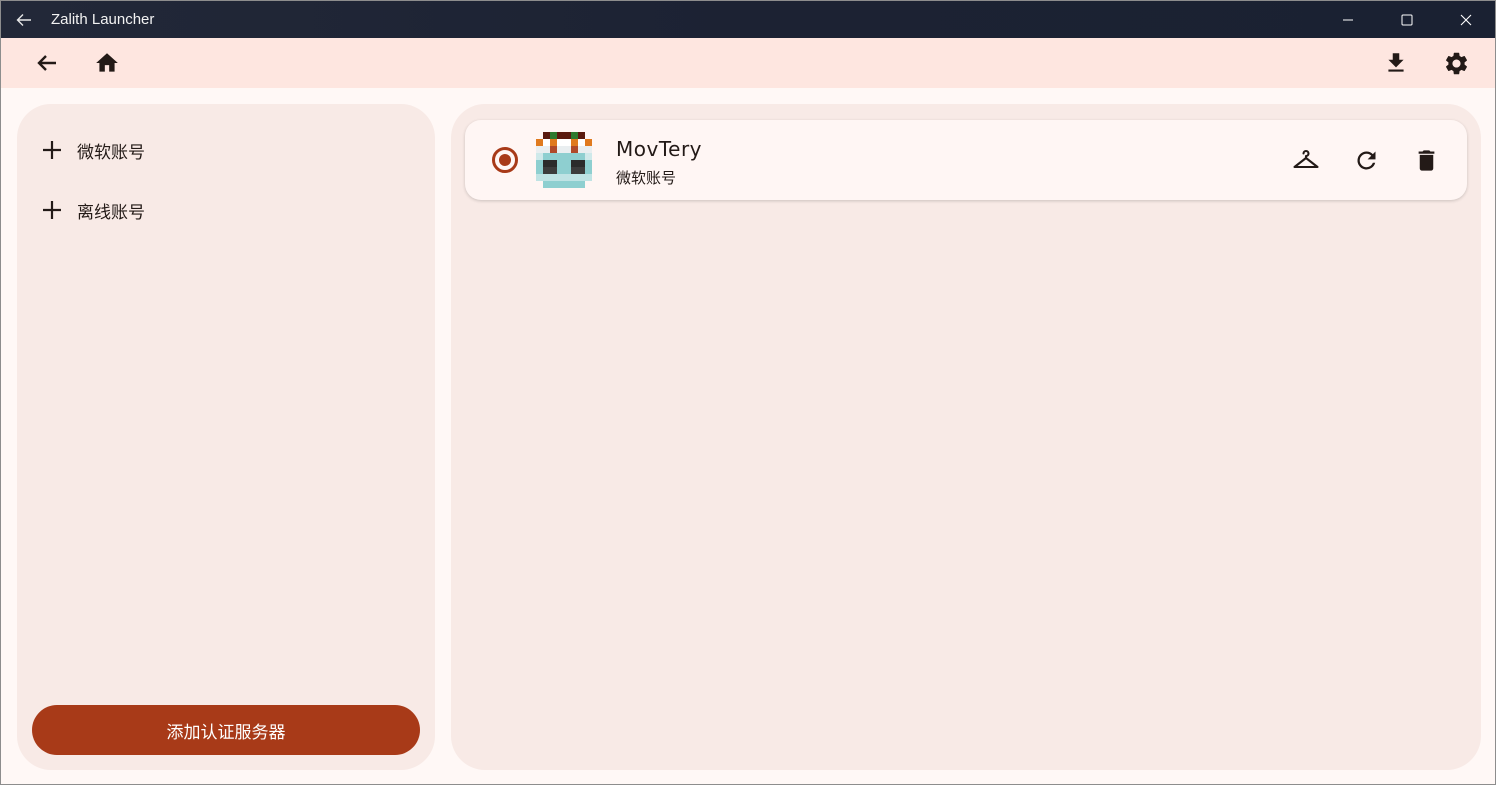 Image resolution: width=1496 pixels, height=785 pixels. I want to click on maximize-icon, so click(1406, 19).